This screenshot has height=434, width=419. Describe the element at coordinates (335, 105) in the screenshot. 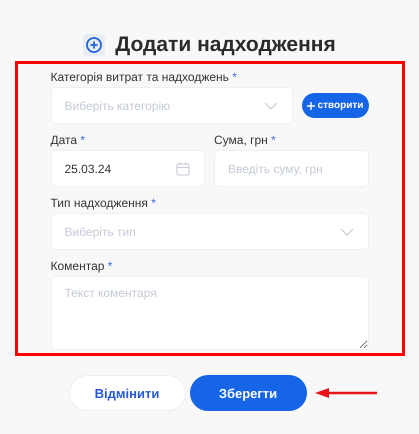

I see `create-button: створити` at that location.